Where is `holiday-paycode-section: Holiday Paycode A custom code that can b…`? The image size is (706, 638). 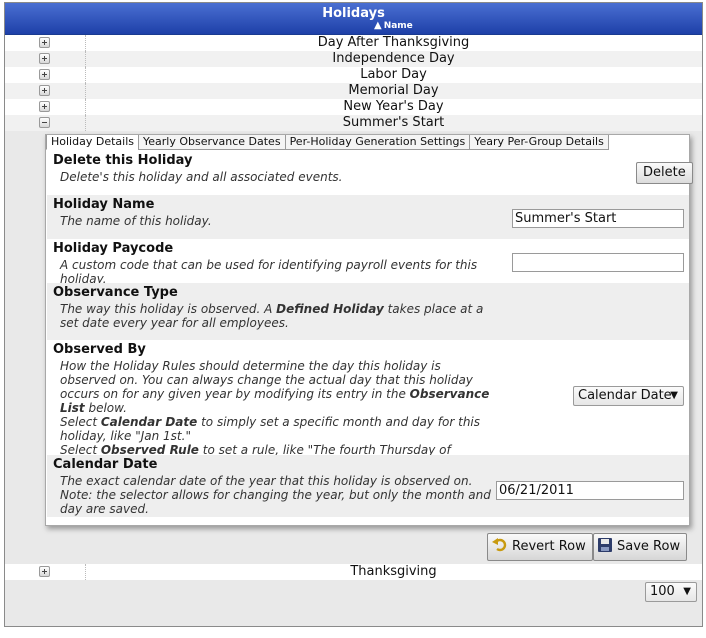
holiday-paycode-section: Holiday Paycode A custom code that can b… is located at coordinates (368, 262).